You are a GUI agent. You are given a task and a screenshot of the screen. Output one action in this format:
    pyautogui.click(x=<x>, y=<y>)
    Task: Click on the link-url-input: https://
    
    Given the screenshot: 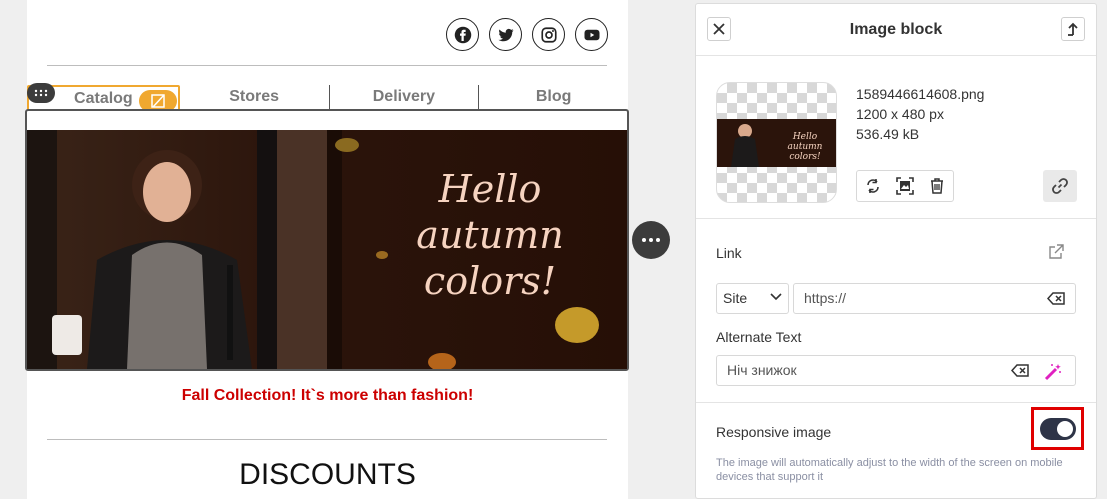 What is the action you would take?
    pyautogui.click(x=934, y=298)
    